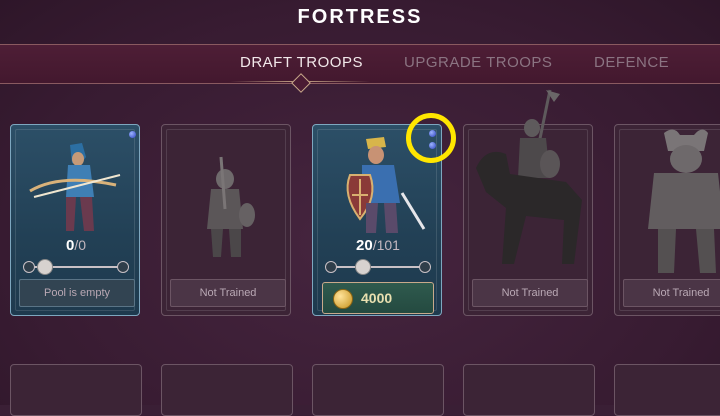 This screenshot has width=720, height=416. What do you see at coordinates (631, 62) in the screenshot?
I see `tab-defence: DEFENCE` at bounding box center [631, 62].